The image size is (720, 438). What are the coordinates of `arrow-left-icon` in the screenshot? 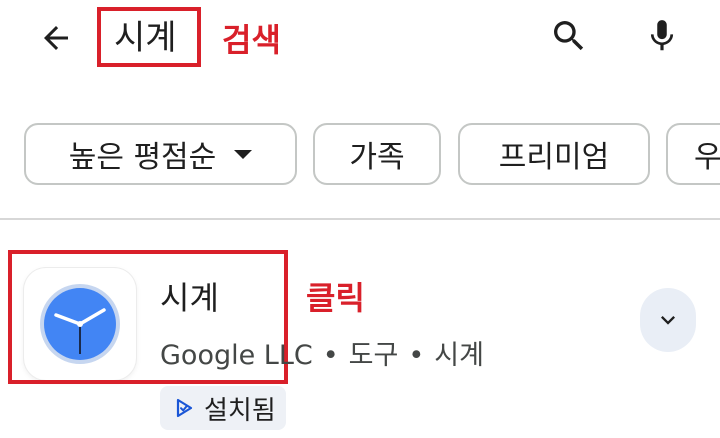 It's located at (56, 38).